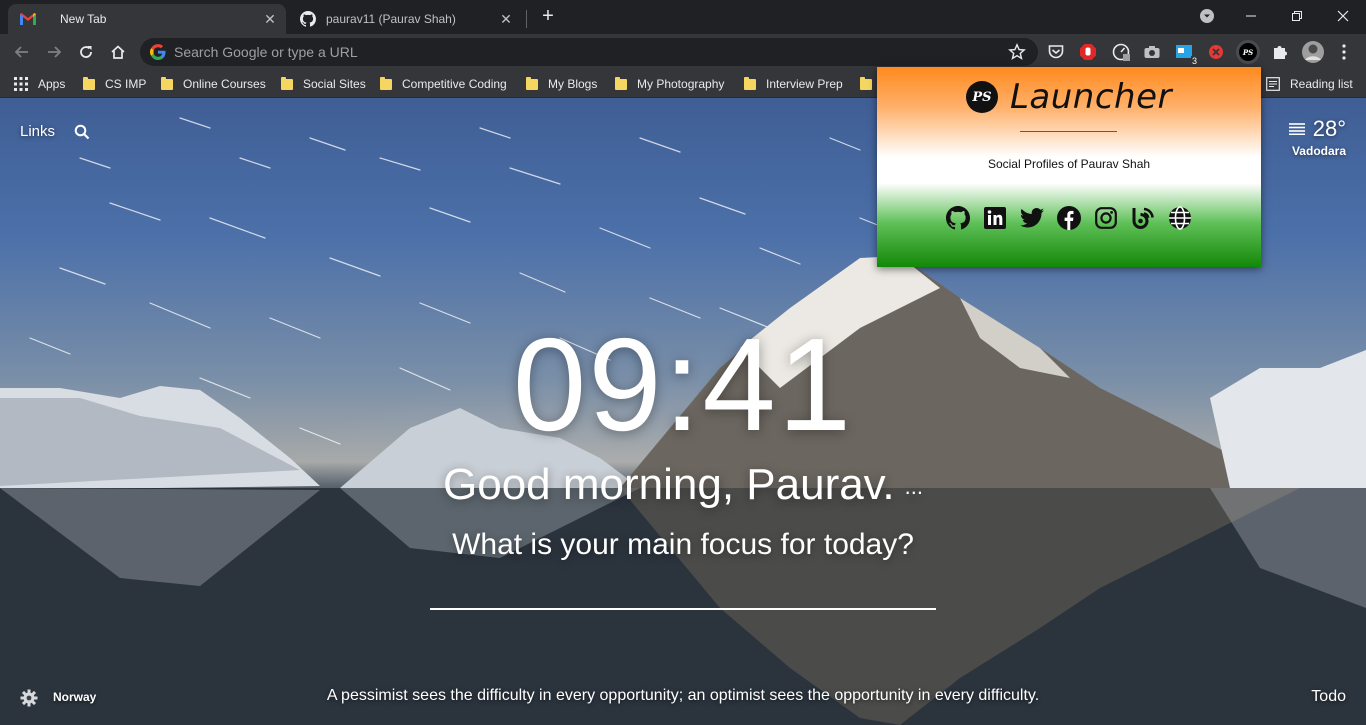 The height and width of the screenshot is (725, 1366). What do you see at coordinates (1343, 16) in the screenshot?
I see `close-window-button` at bounding box center [1343, 16].